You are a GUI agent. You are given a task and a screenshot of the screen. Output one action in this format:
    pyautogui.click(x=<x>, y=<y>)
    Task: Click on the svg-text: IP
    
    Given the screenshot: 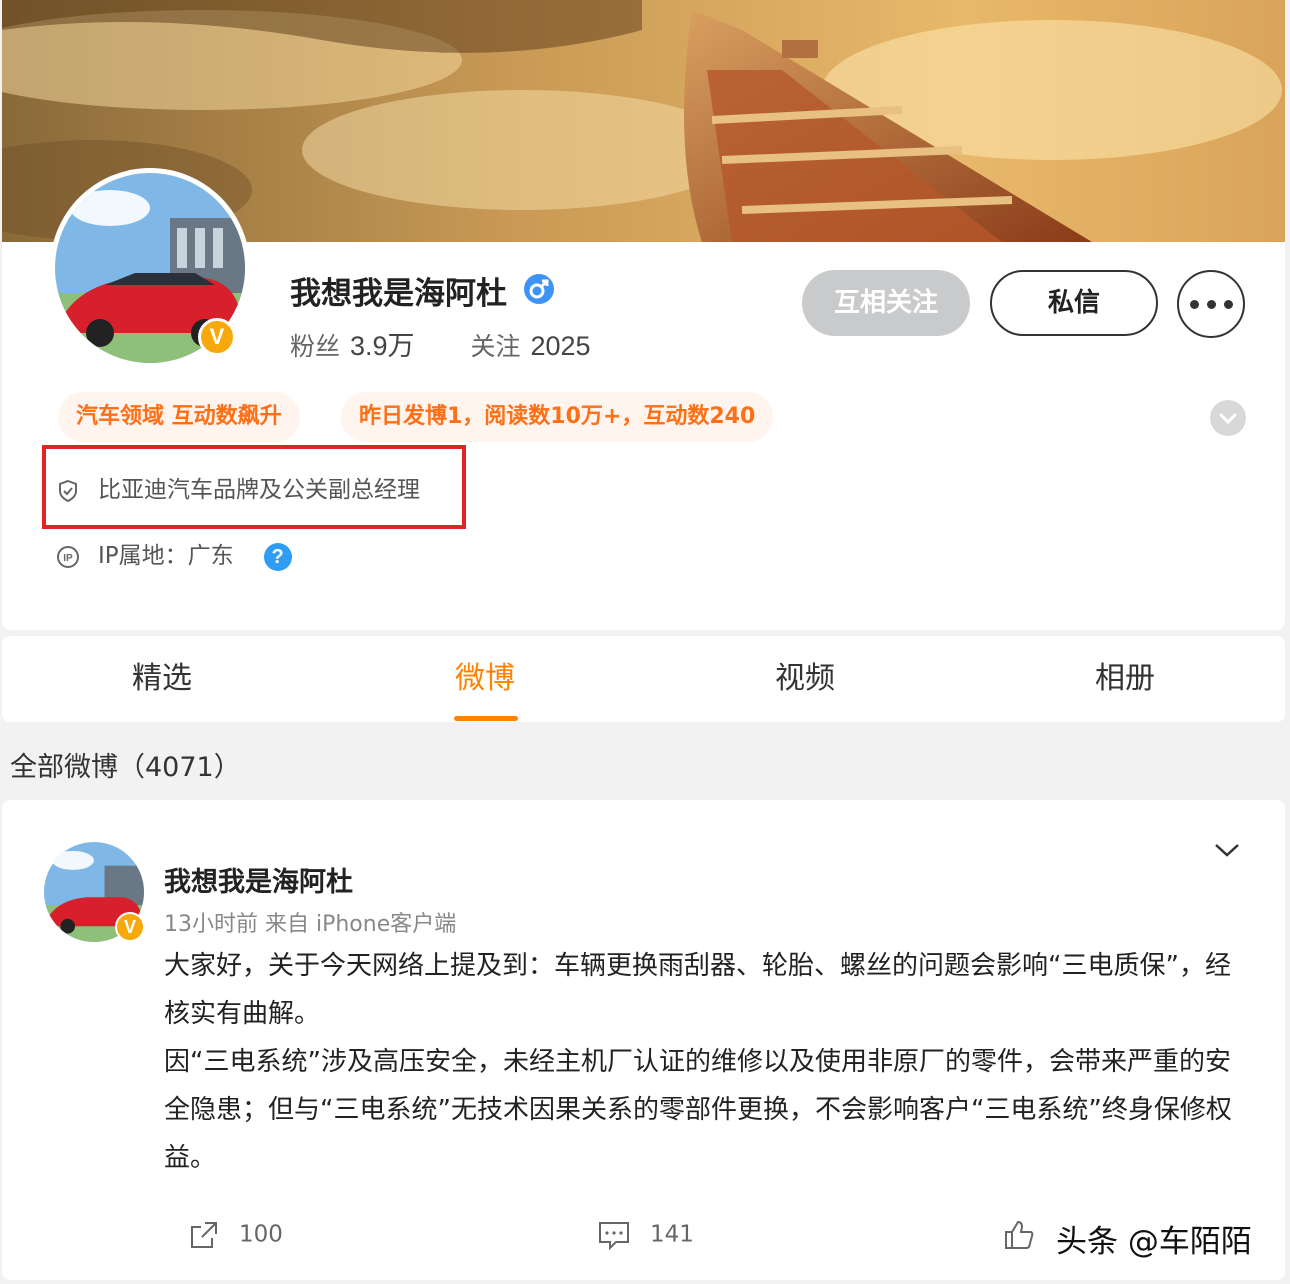 What is the action you would take?
    pyautogui.click(x=68, y=558)
    